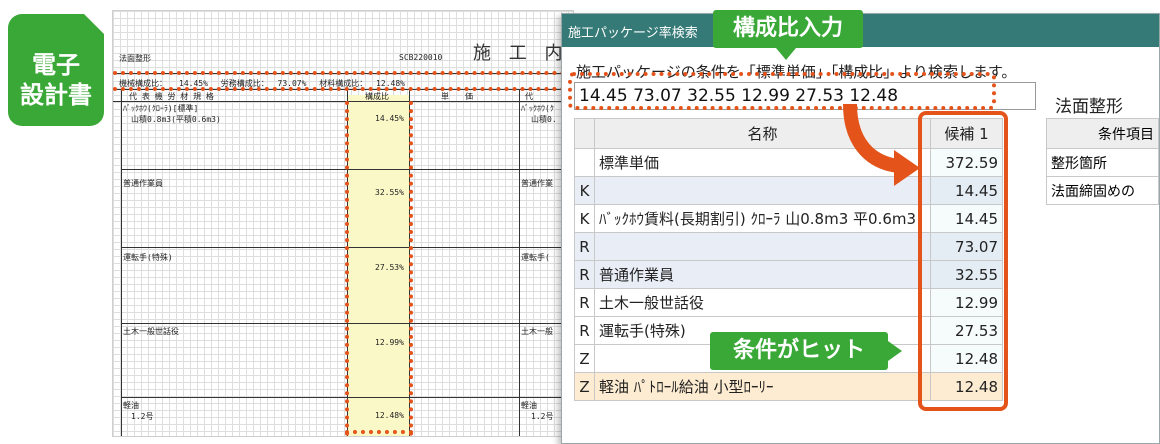 The width and height of the screenshot is (1160, 444). What do you see at coordinates (389, 415) in the screenshot?
I see `sheet-row-ratio: 12.48%` at bounding box center [389, 415].